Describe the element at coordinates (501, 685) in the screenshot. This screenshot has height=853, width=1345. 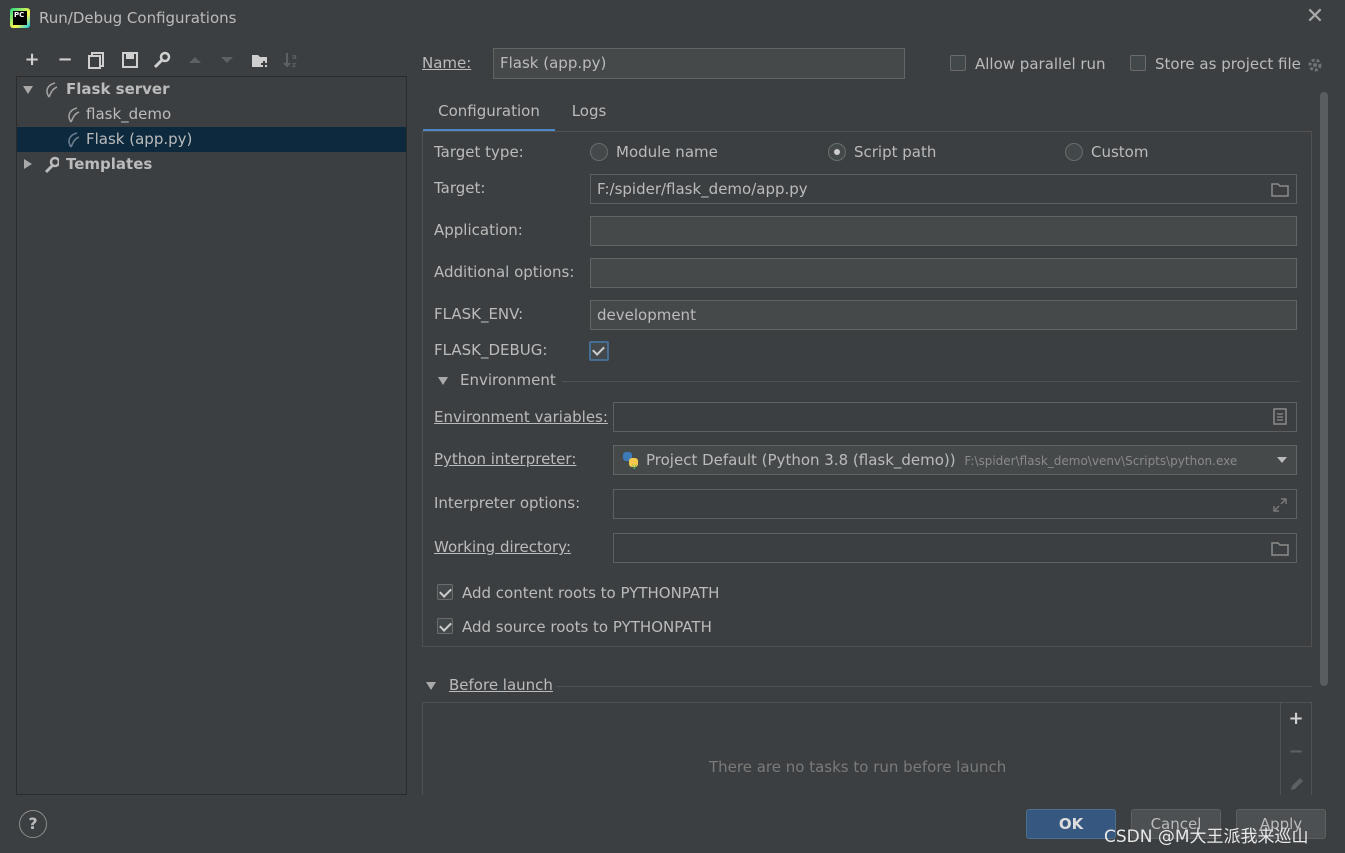
I see `before-launch-title: Before launch` at that location.